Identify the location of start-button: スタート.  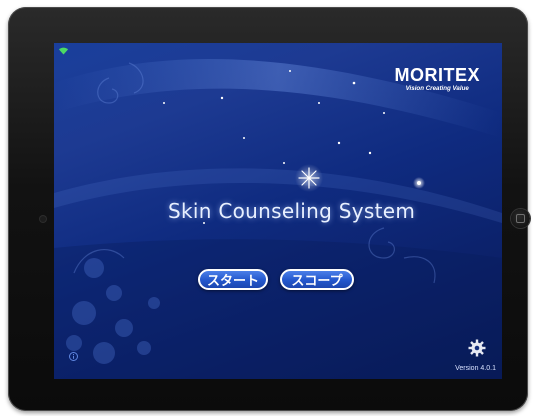
(233, 279).